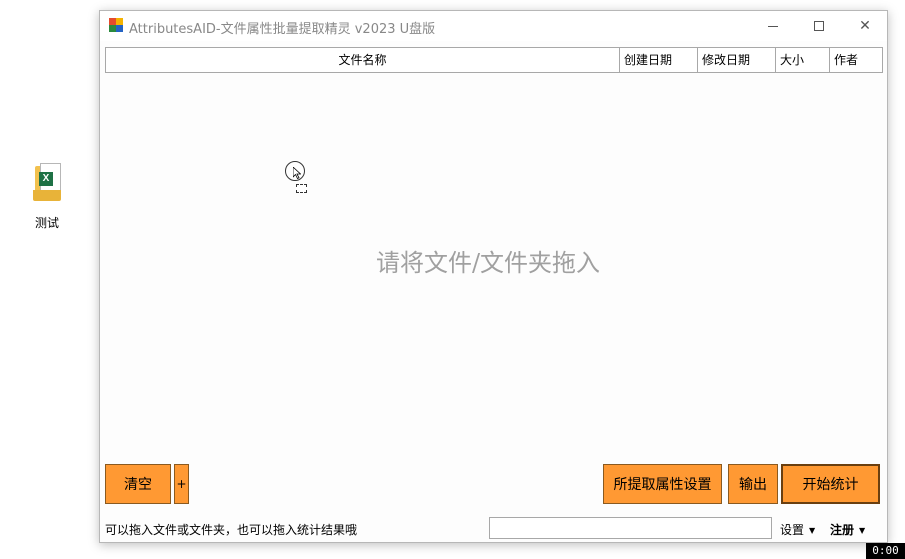  I want to click on status-field, so click(630, 528).